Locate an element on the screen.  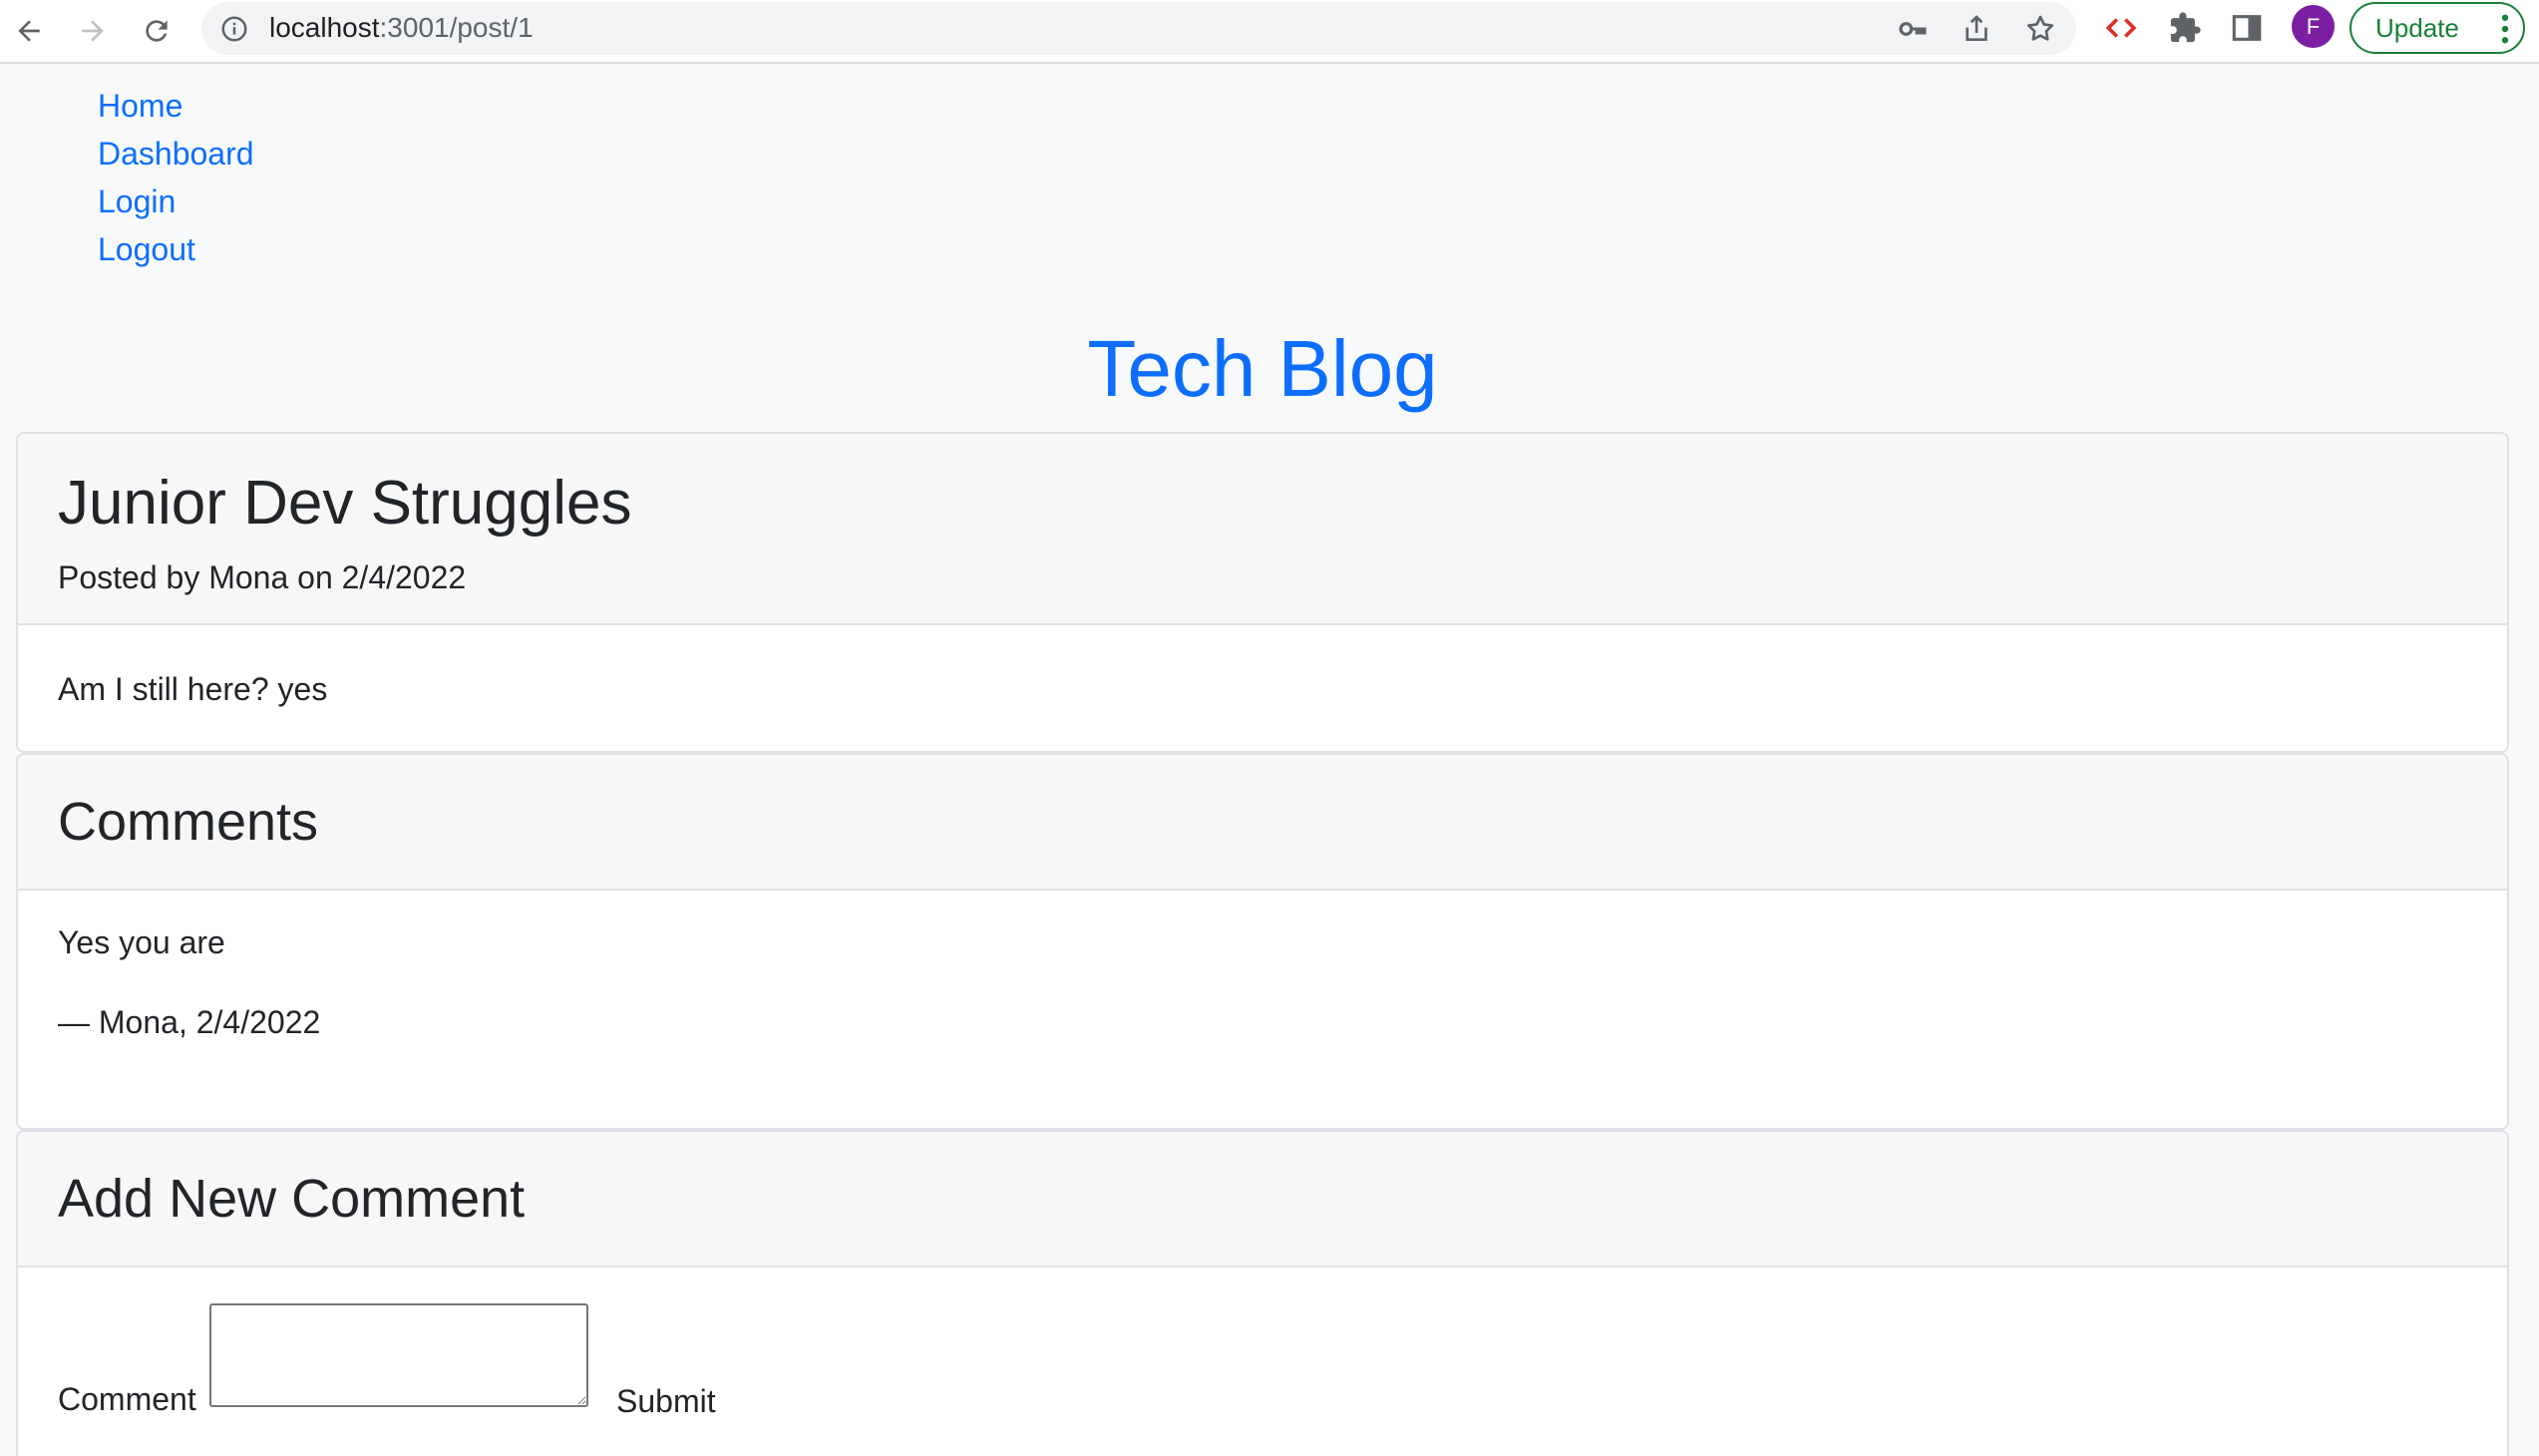
profile-avatar: F is located at coordinates (2313, 26).